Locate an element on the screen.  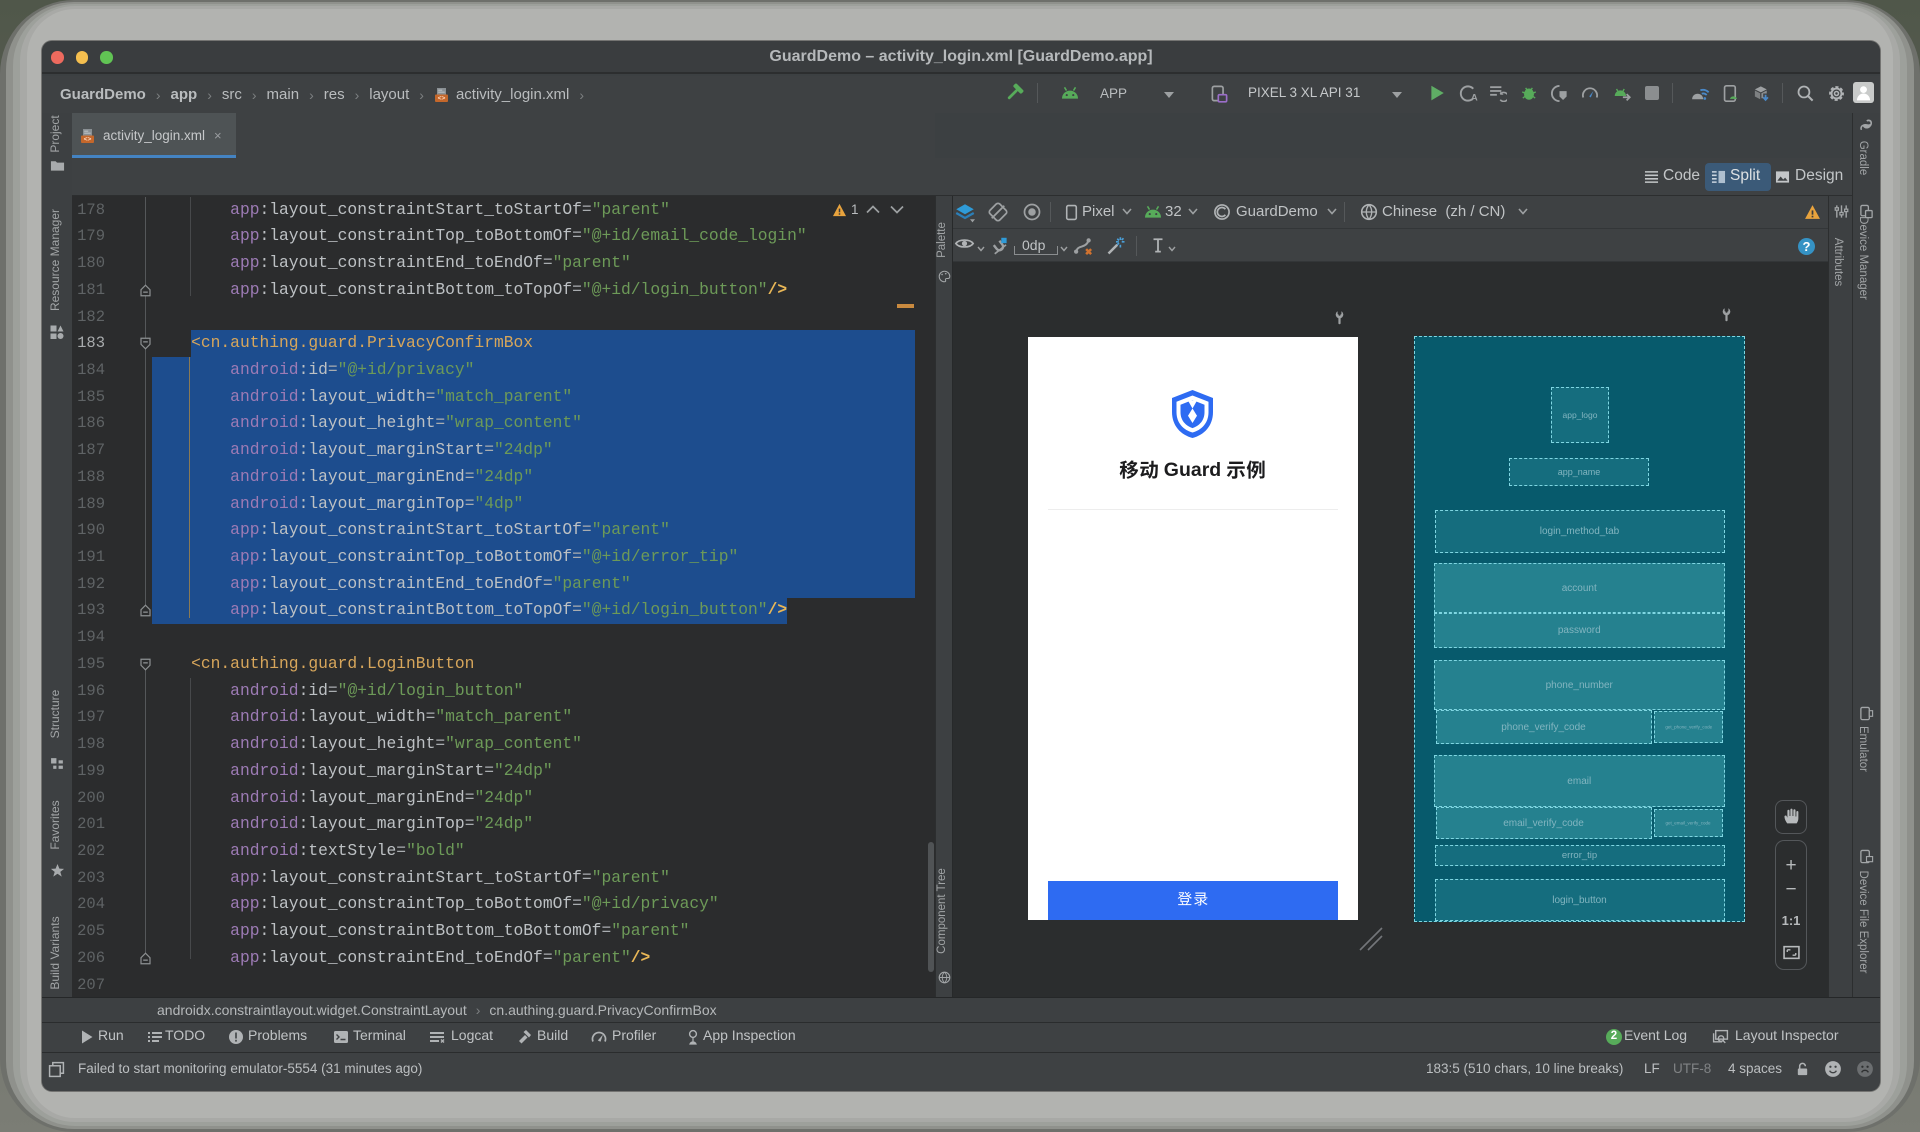
svg-text: A is located at coordinates (1474, 98).